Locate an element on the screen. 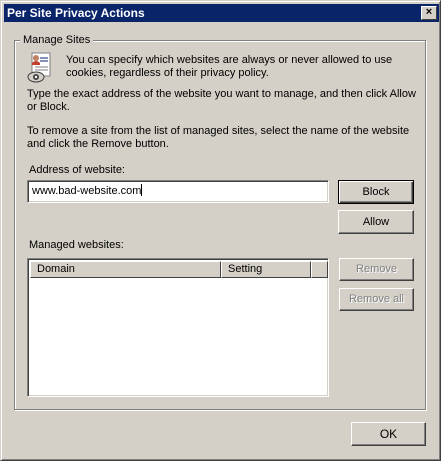 This screenshot has height=461, width=441. address-input: www.bad-website.com is located at coordinates (178, 191).